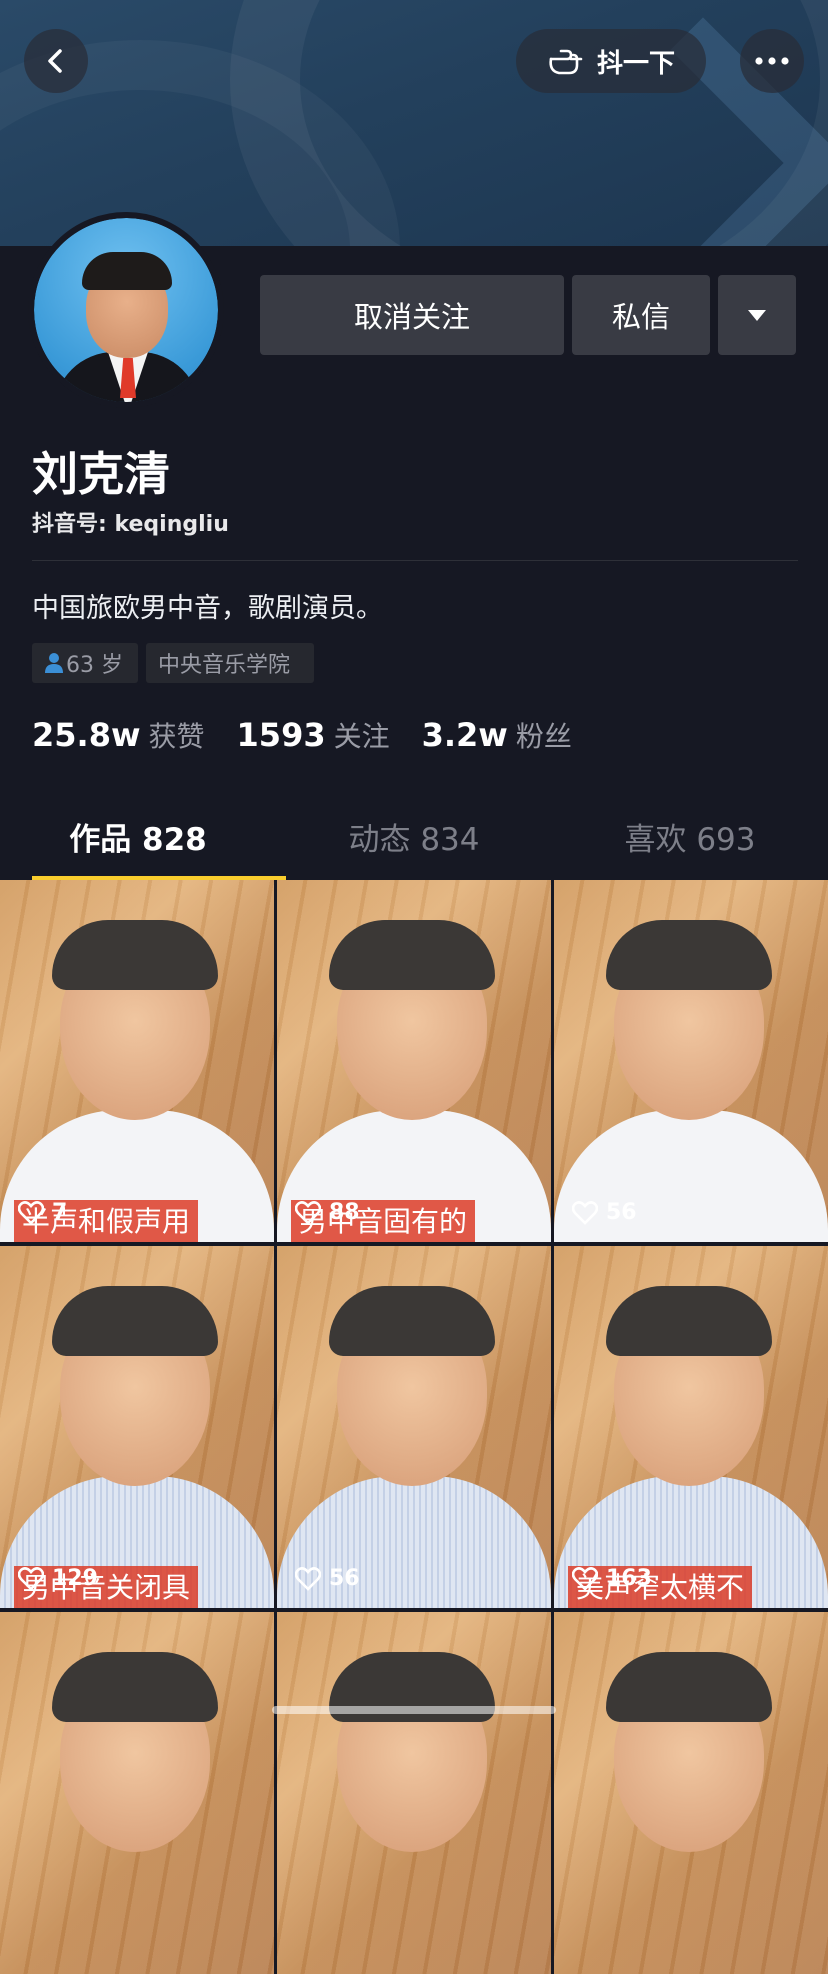 Image resolution: width=828 pixels, height=1974 pixels. I want to click on video-thumbnail: 男中音固有的 88, so click(414, 1061).